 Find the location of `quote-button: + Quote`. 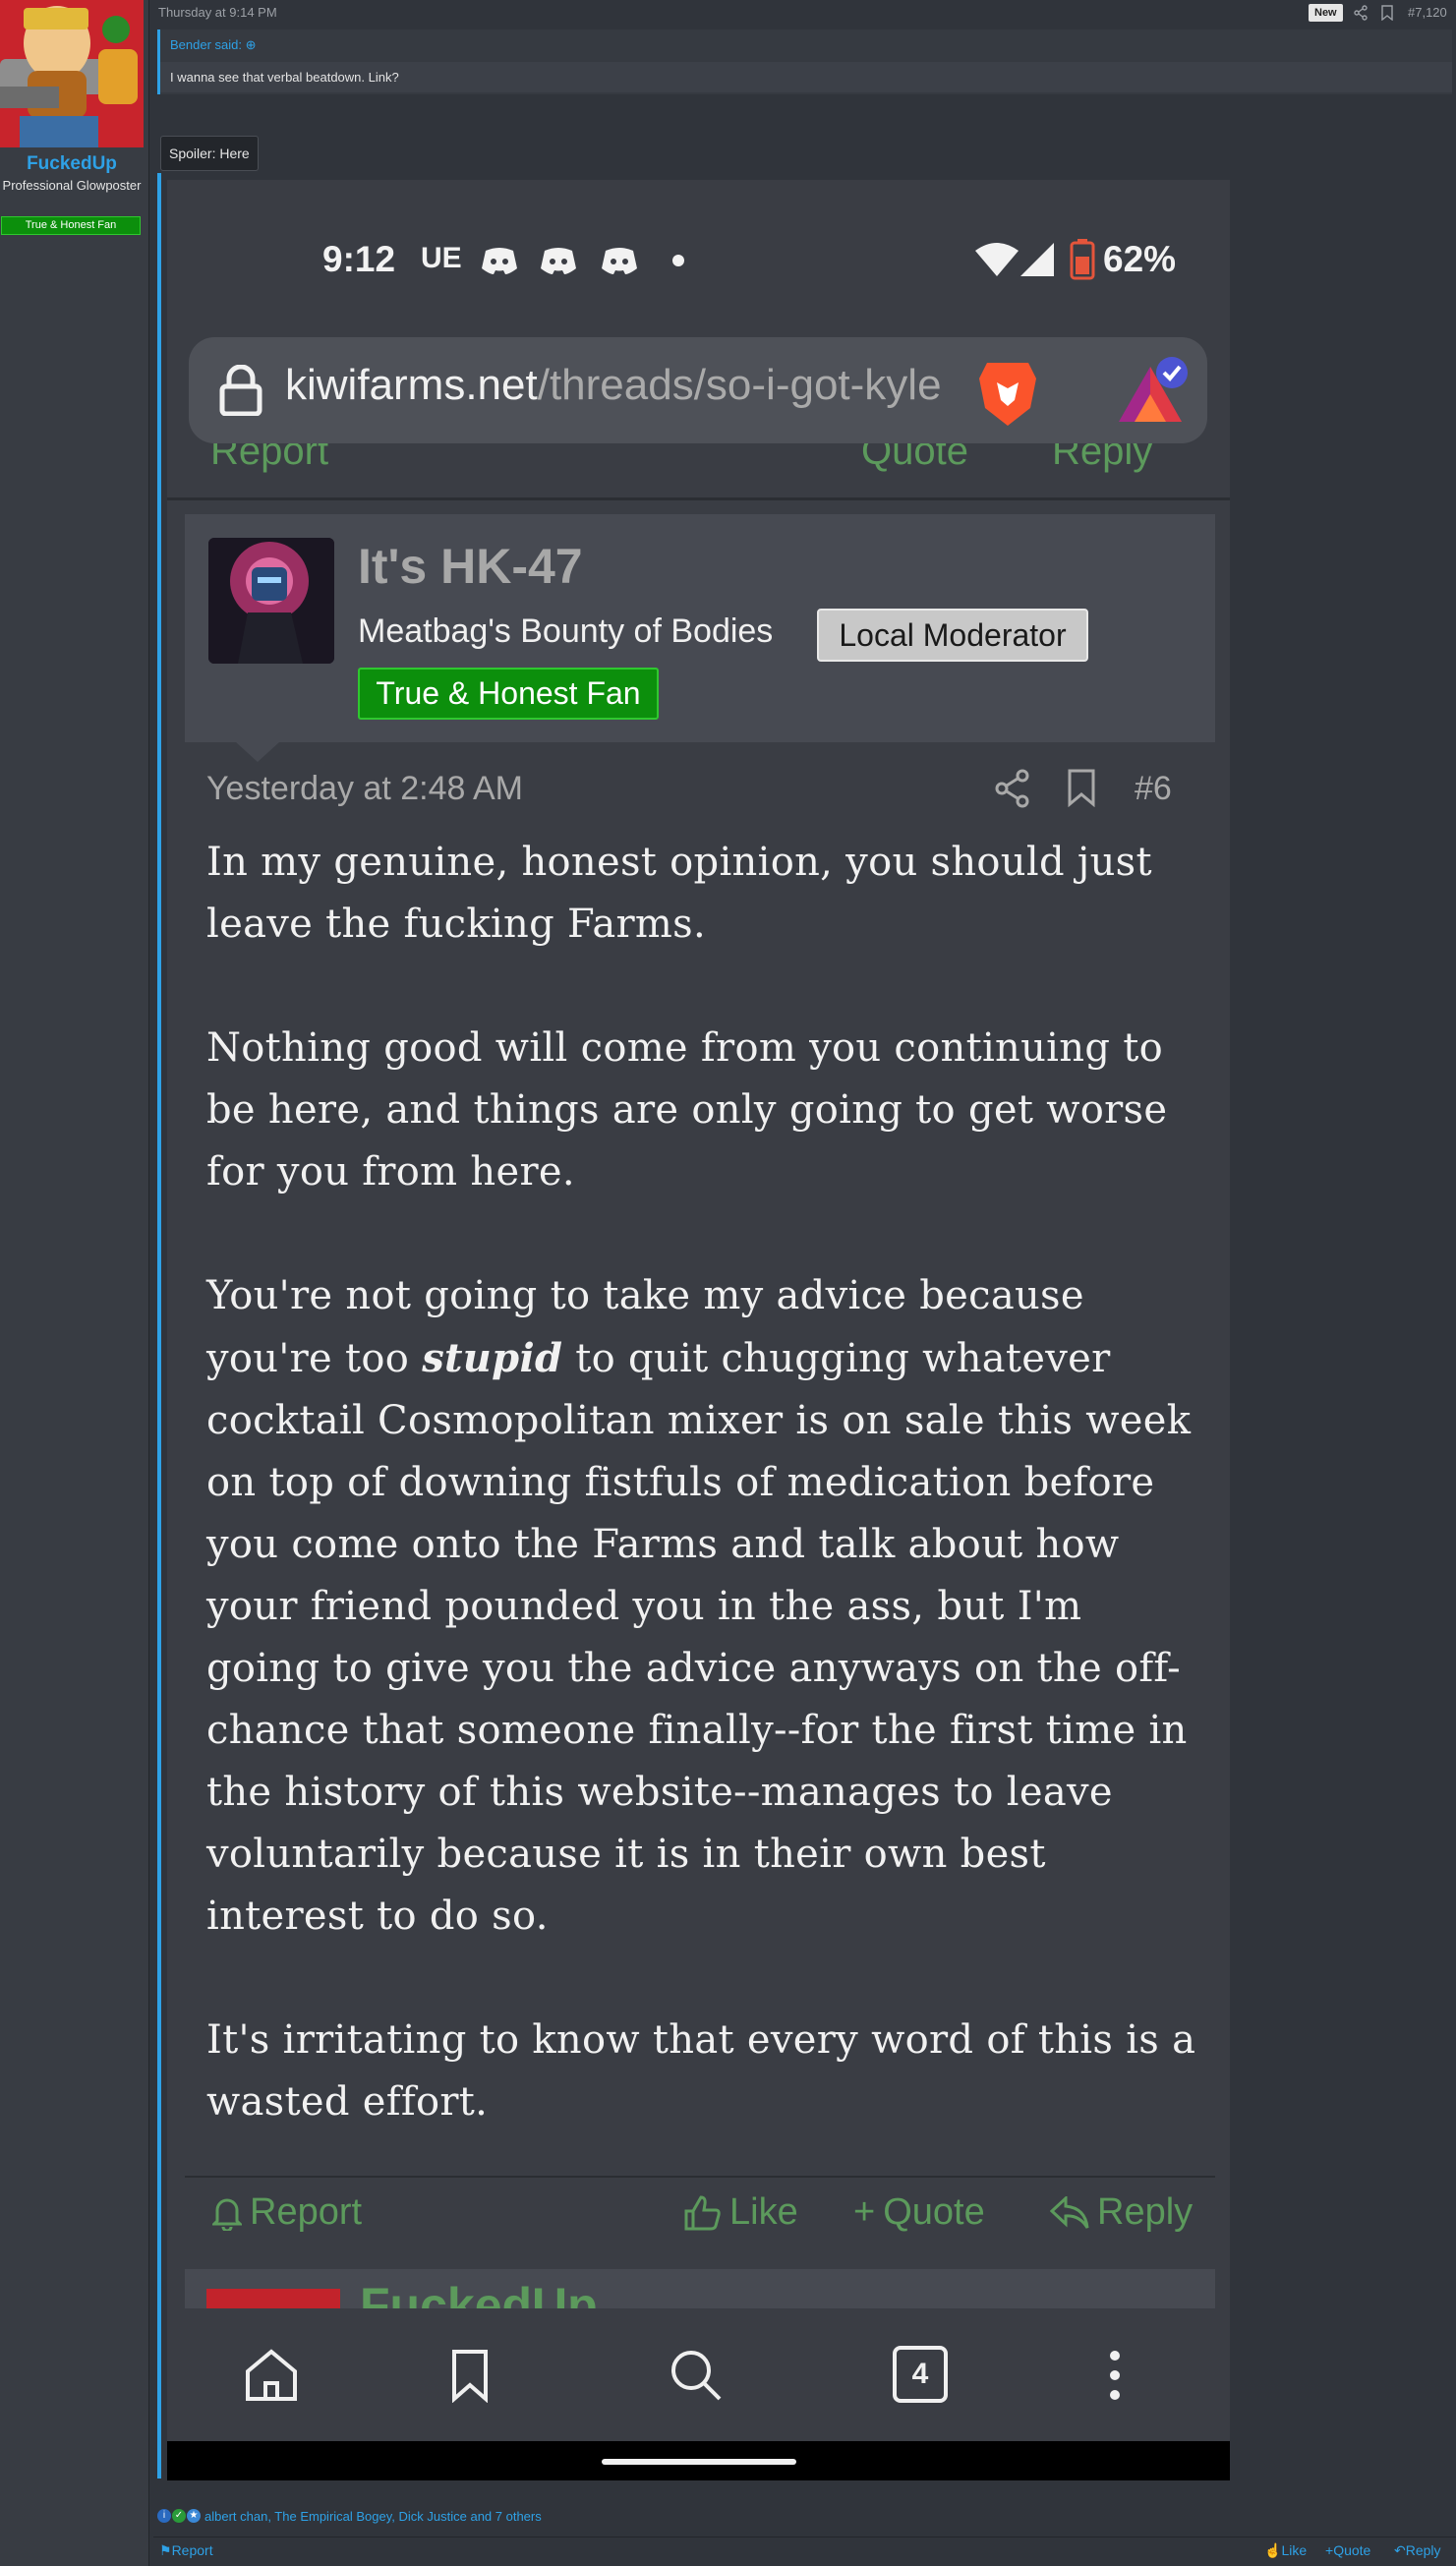

quote-button: + Quote is located at coordinates (919, 2212).